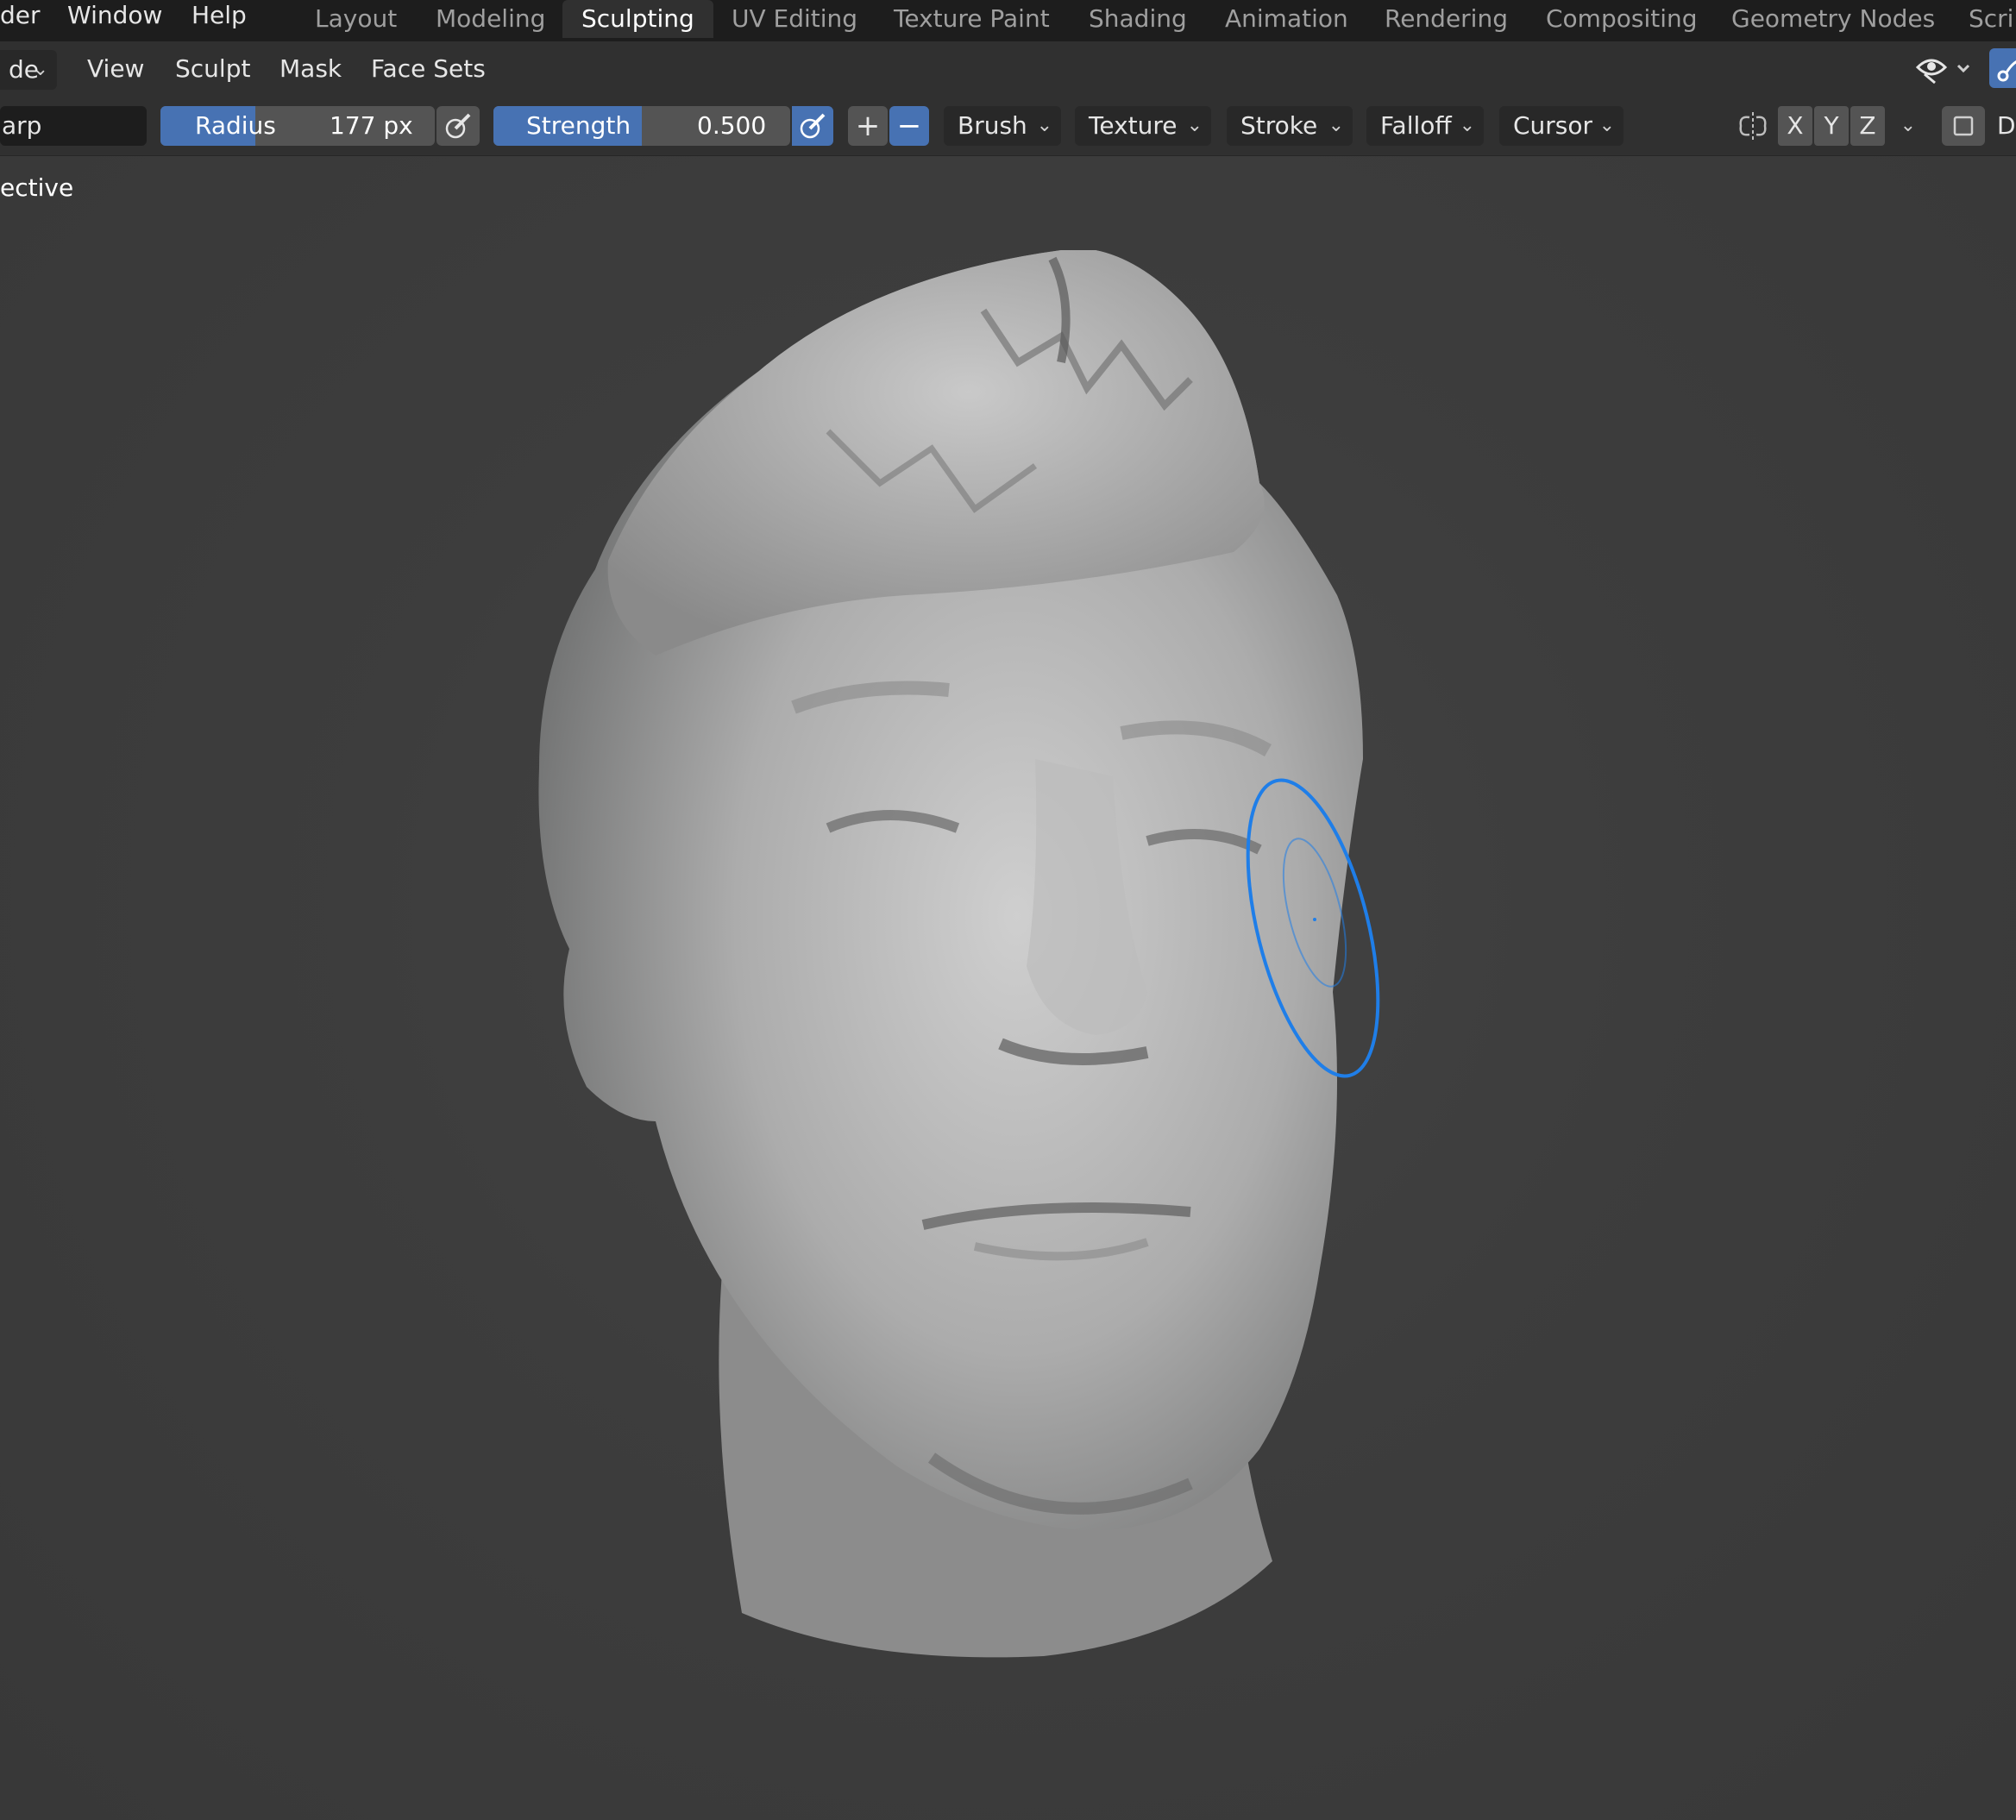  I want to click on minus-icon: −, so click(909, 126).